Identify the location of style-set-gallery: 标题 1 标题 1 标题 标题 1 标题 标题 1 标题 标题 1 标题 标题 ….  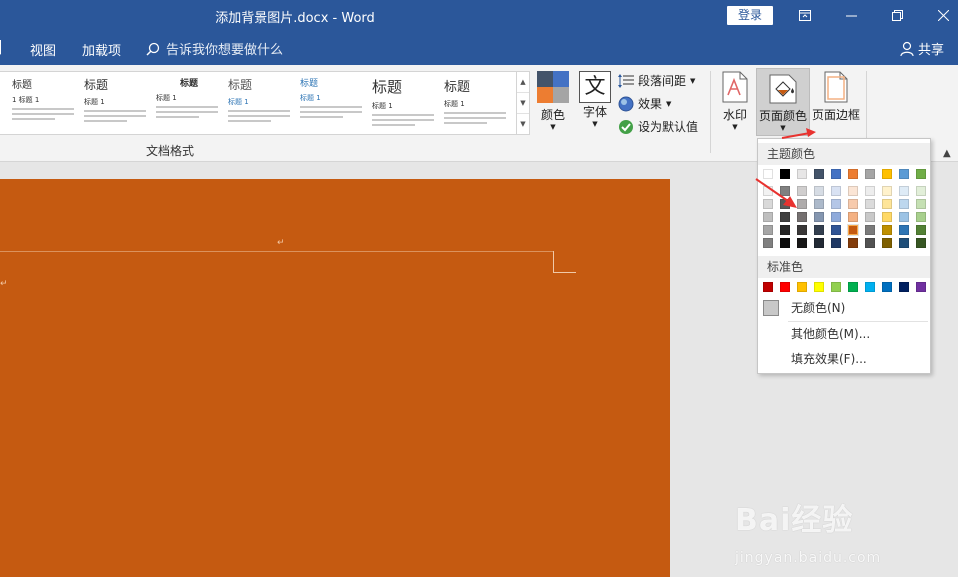
(258, 103).